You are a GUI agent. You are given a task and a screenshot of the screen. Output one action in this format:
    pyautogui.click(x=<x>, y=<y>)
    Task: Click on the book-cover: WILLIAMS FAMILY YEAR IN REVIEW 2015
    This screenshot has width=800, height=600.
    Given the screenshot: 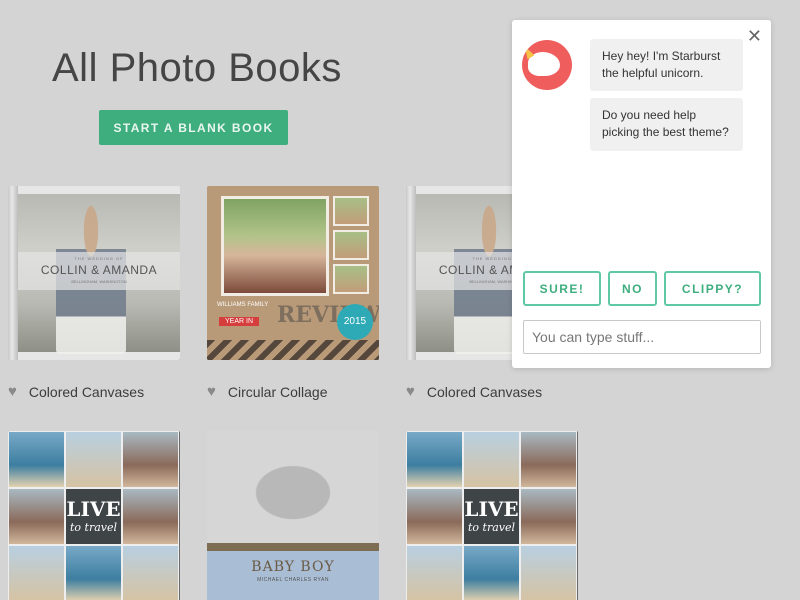 What is the action you would take?
    pyautogui.click(x=293, y=273)
    